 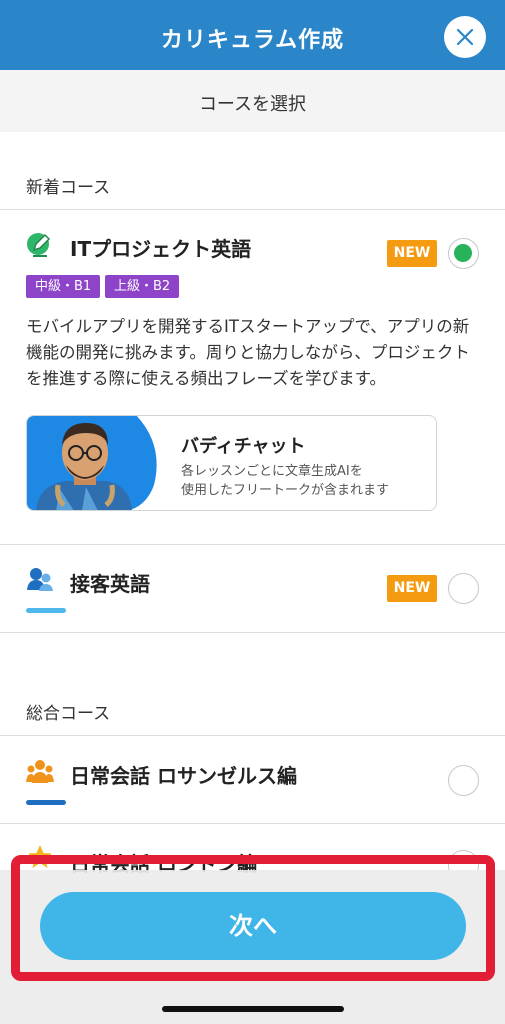 What do you see at coordinates (40, 771) in the screenshot?
I see `people-icon` at bounding box center [40, 771].